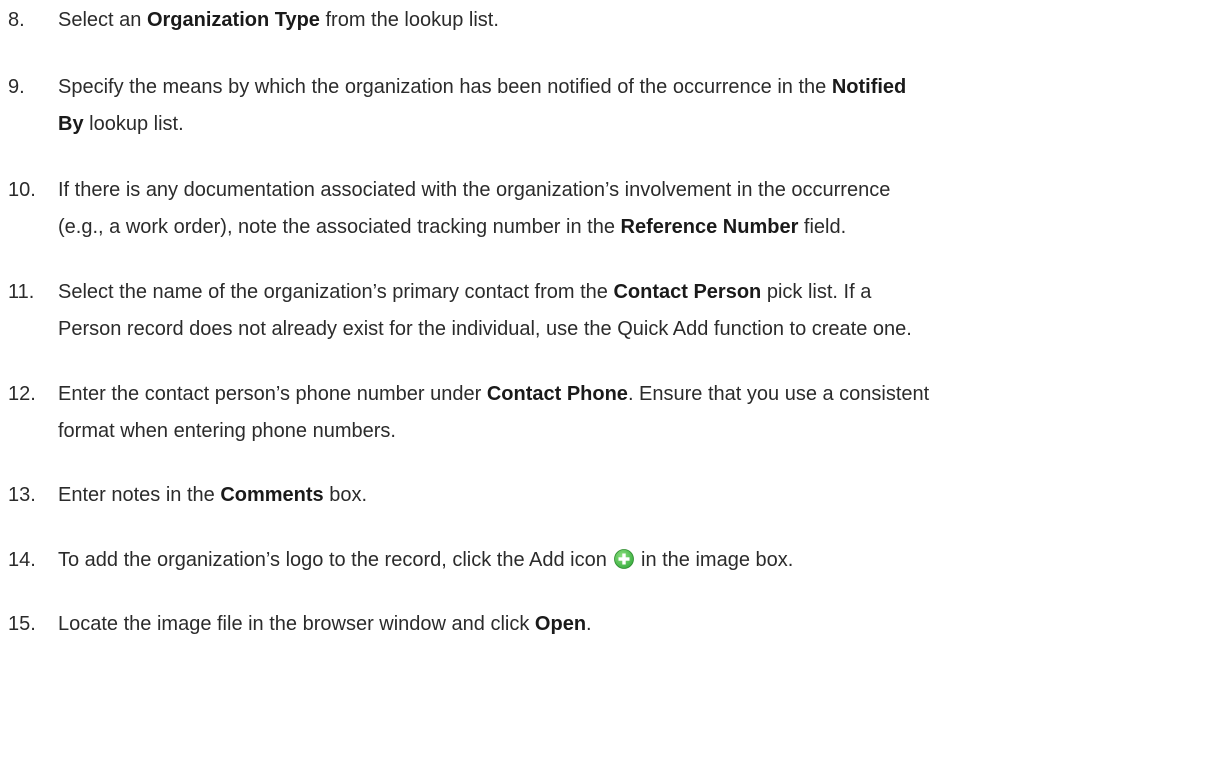  I want to click on step-number: 8., so click(16, 20).